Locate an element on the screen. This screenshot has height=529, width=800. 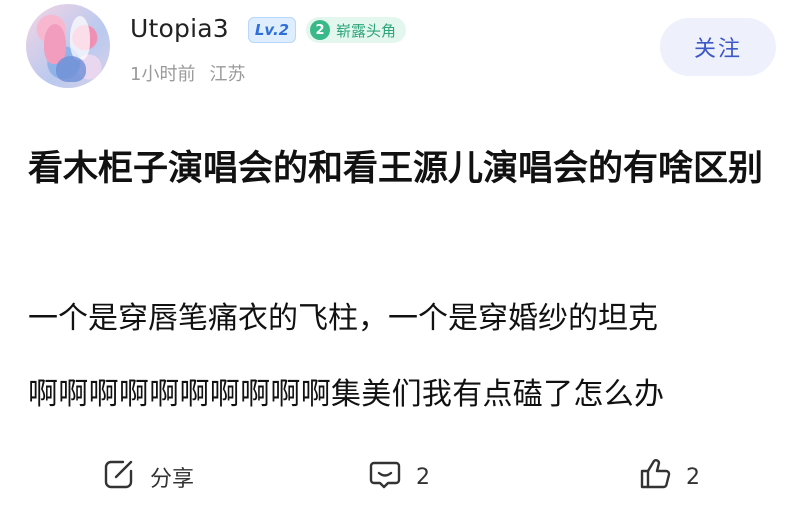
post-body-line: 啊啊啊啊啊啊啊啊啊啊集美们我有点磕了怎么办 is located at coordinates (346, 394).